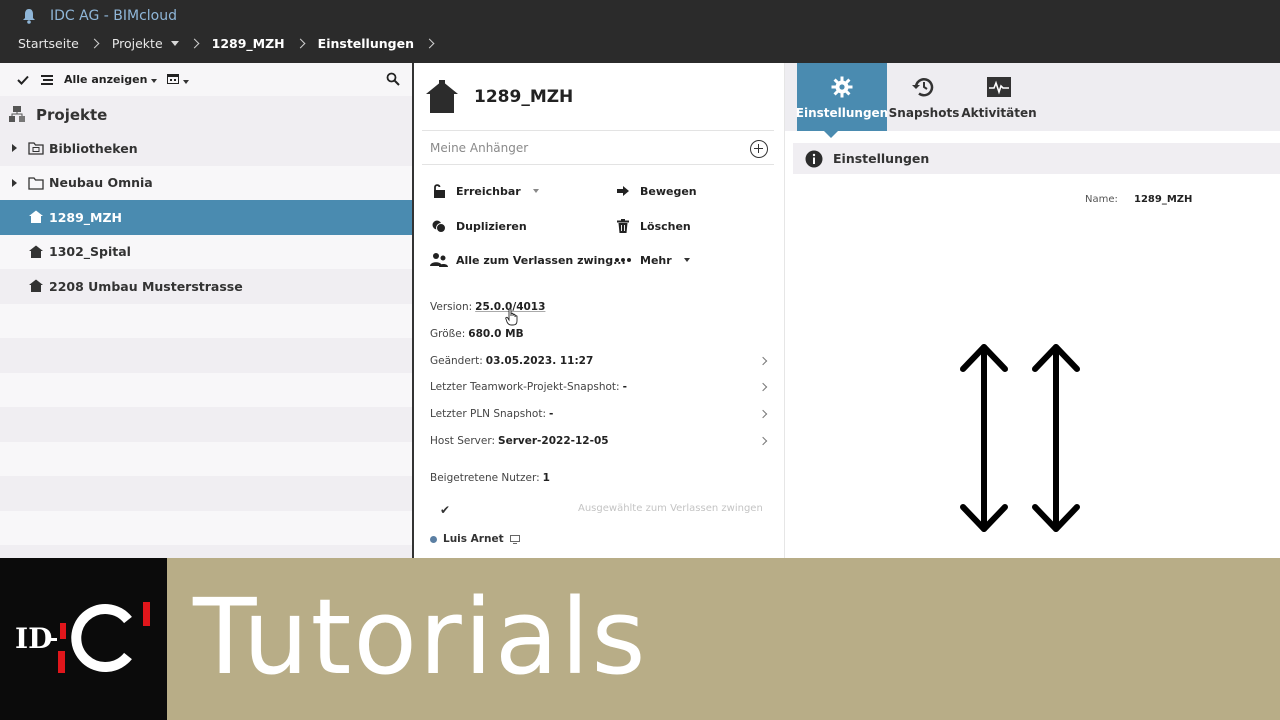  Describe the element at coordinates (137, 43) in the screenshot. I see `breadcrumb-projekte-label: Projekte` at that location.